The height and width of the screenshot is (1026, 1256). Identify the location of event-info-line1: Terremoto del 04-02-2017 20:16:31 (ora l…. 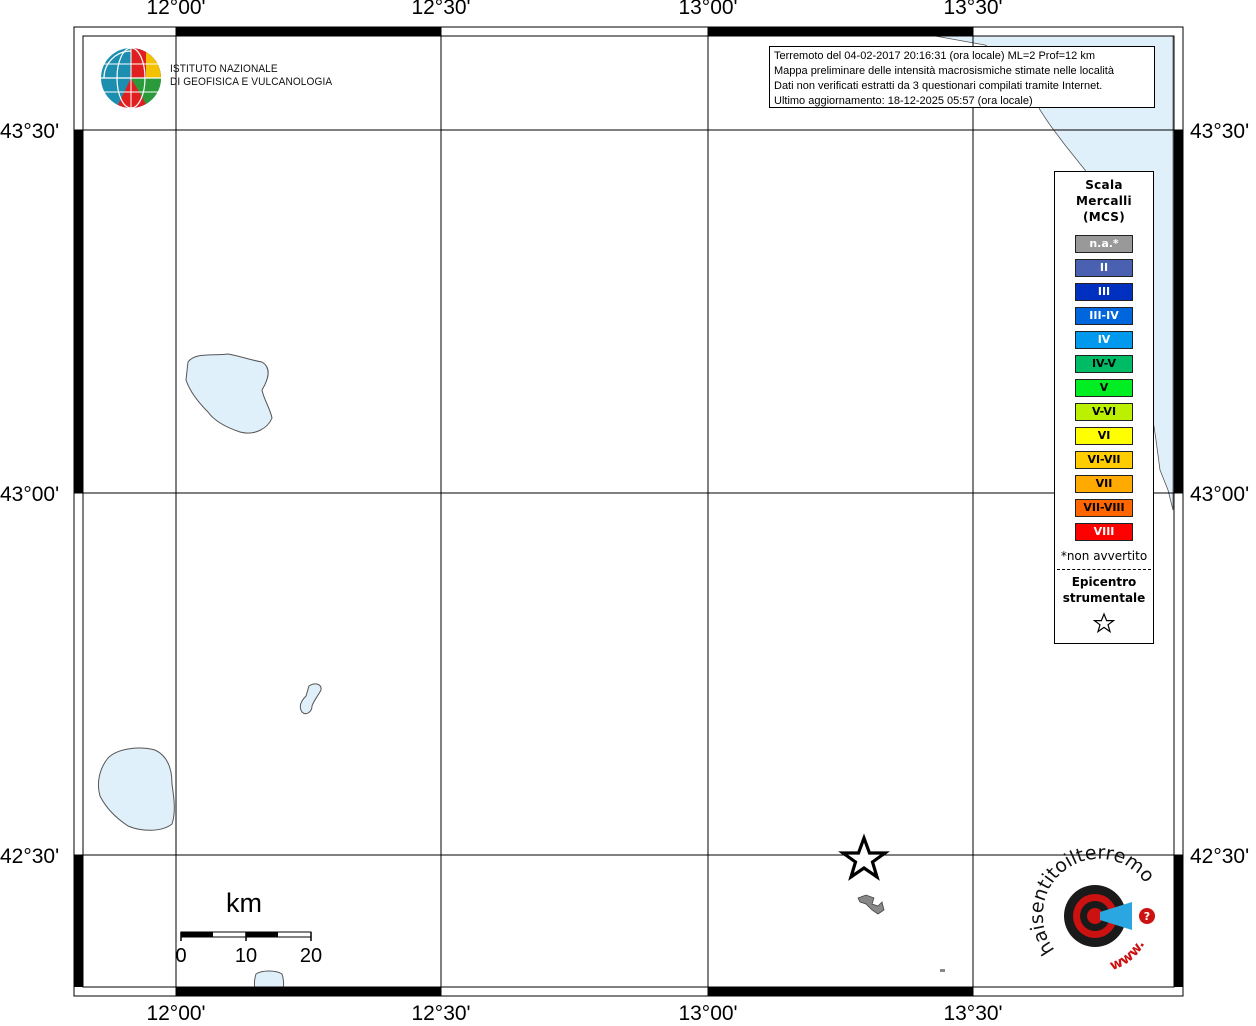
(935, 56).